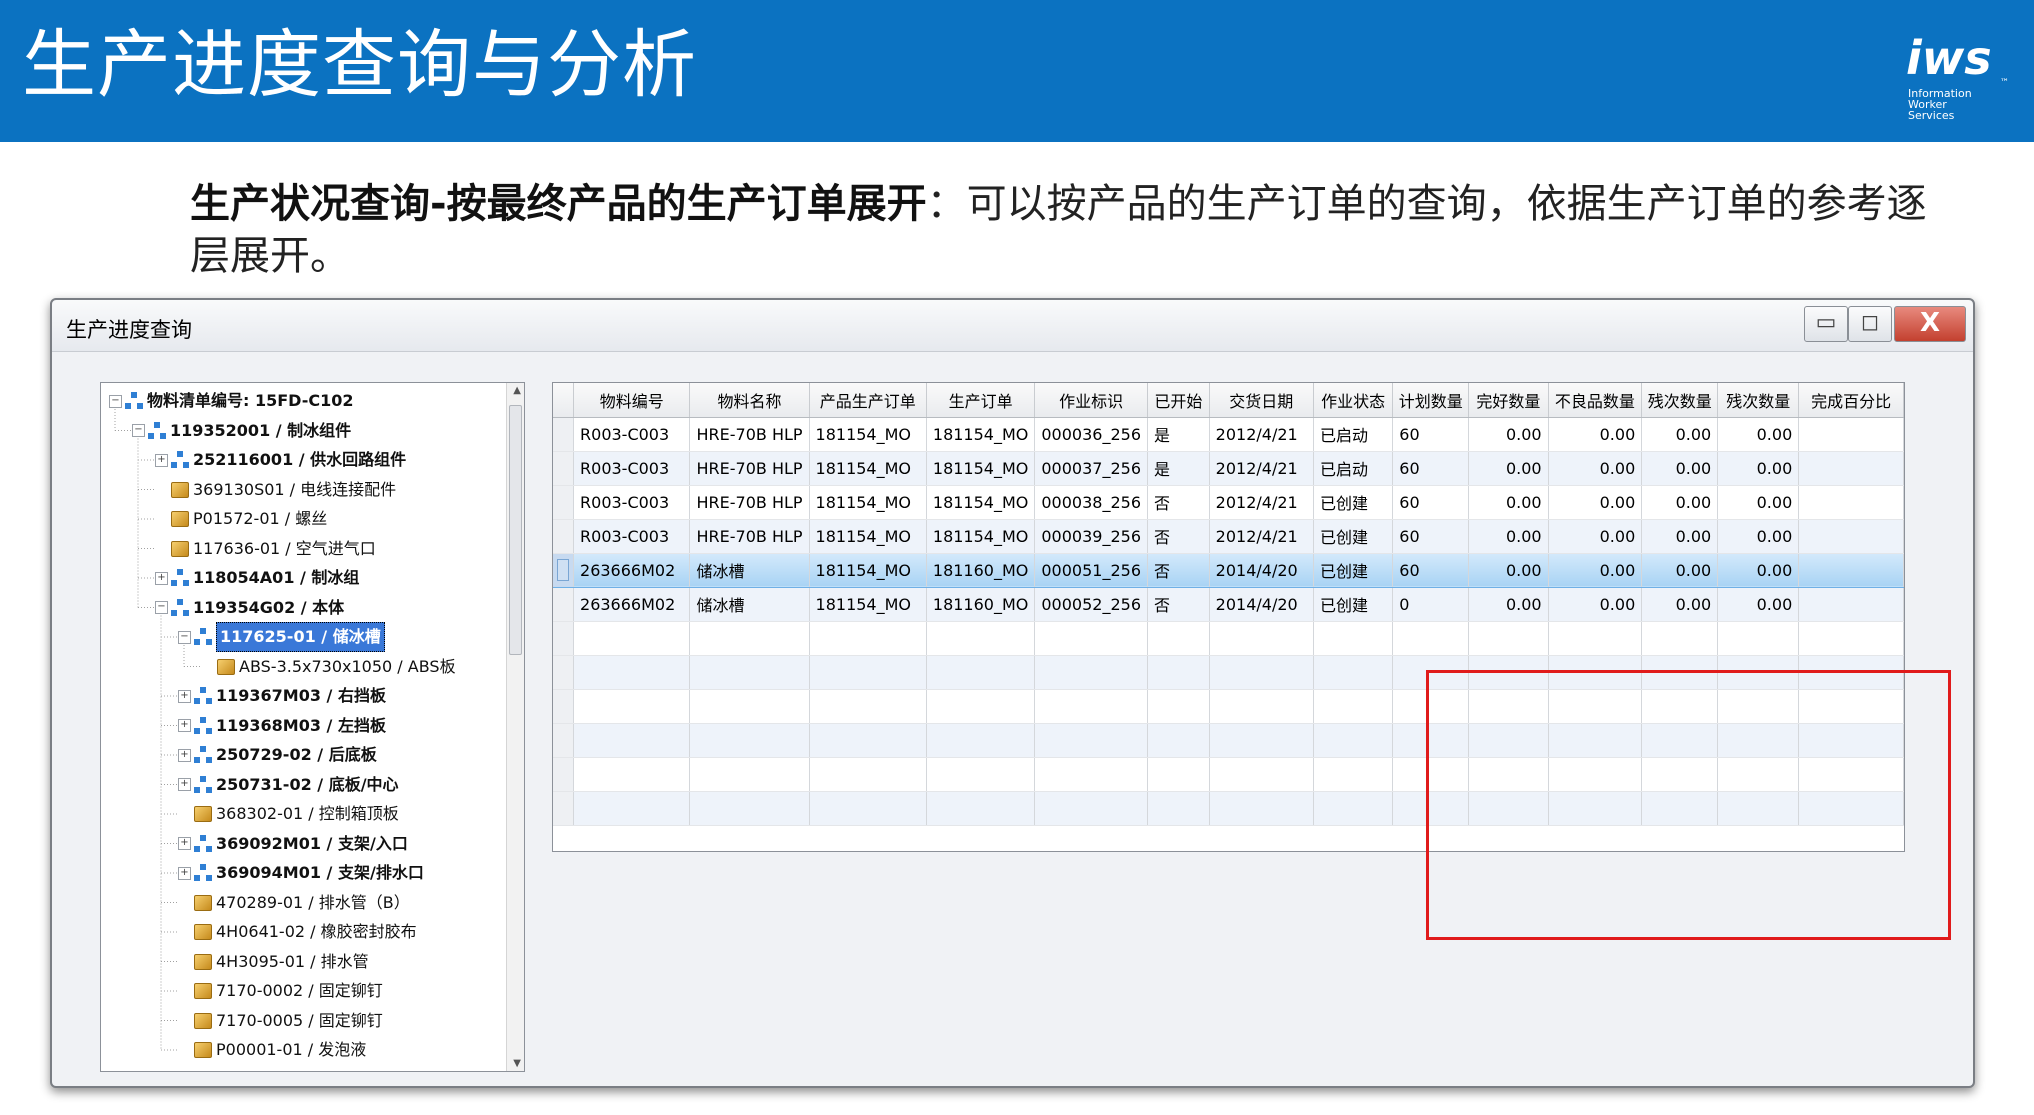 The height and width of the screenshot is (1115, 2034). What do you see at coordinates (320, 873) in the screenshot?
I see `tree-node-label: 369094M01 / 支架/排水口` at bounding box center [320, 873].